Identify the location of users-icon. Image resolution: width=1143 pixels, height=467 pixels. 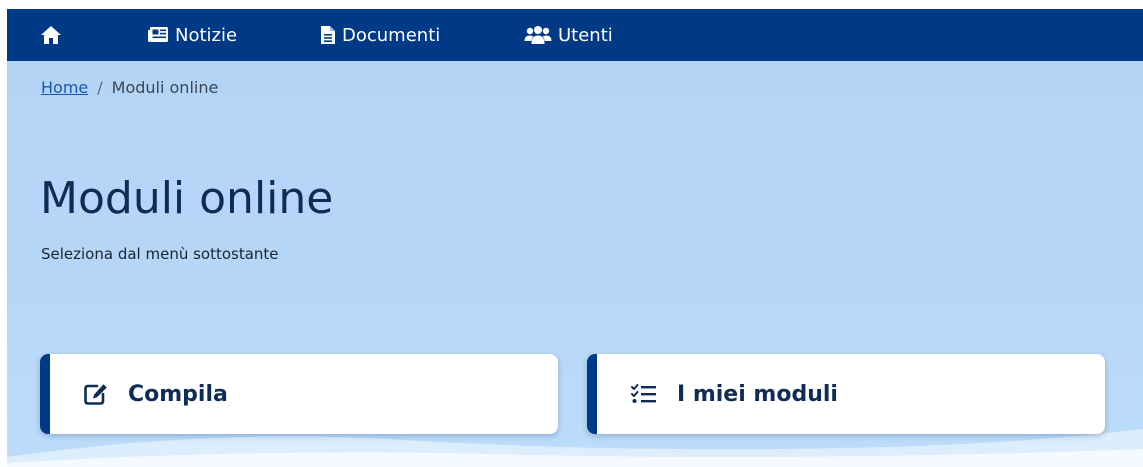
(538, 35).